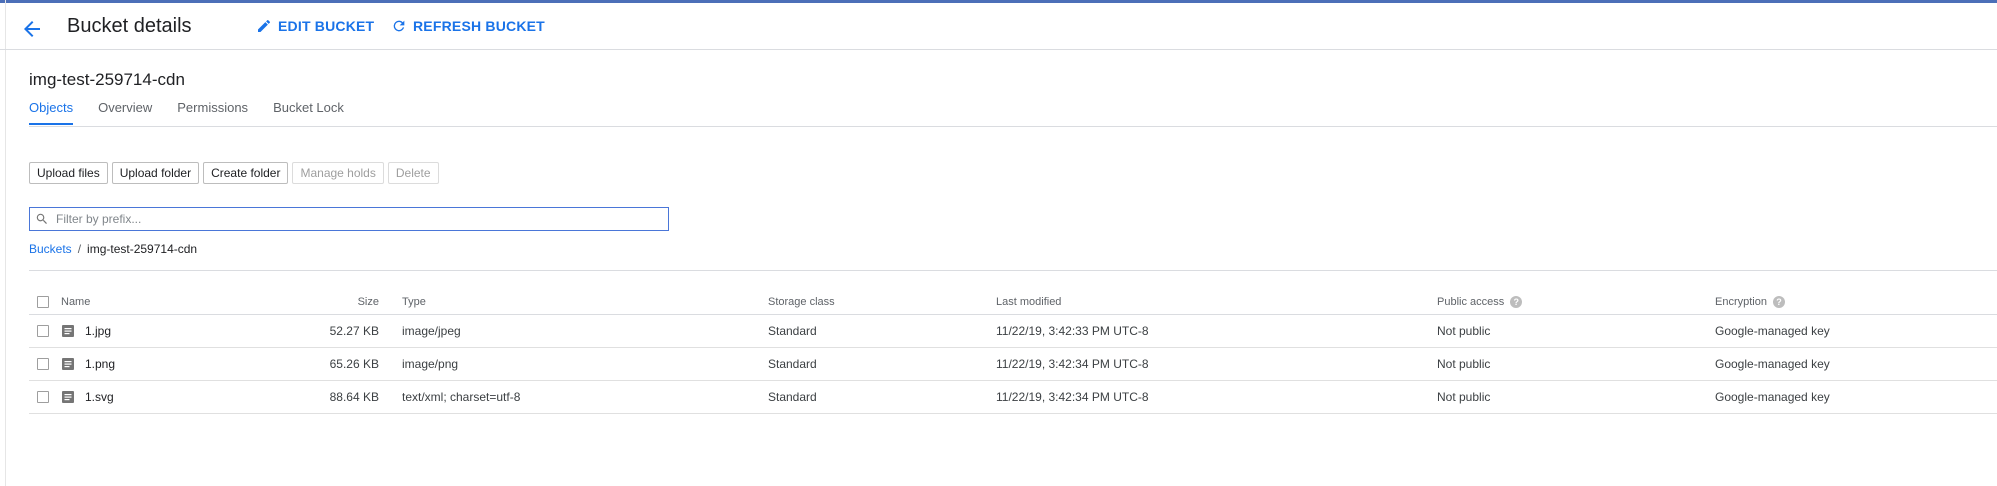 The width and height of the screenshot is (1997, 486). I want to click on filter-input, so click(356, 219).